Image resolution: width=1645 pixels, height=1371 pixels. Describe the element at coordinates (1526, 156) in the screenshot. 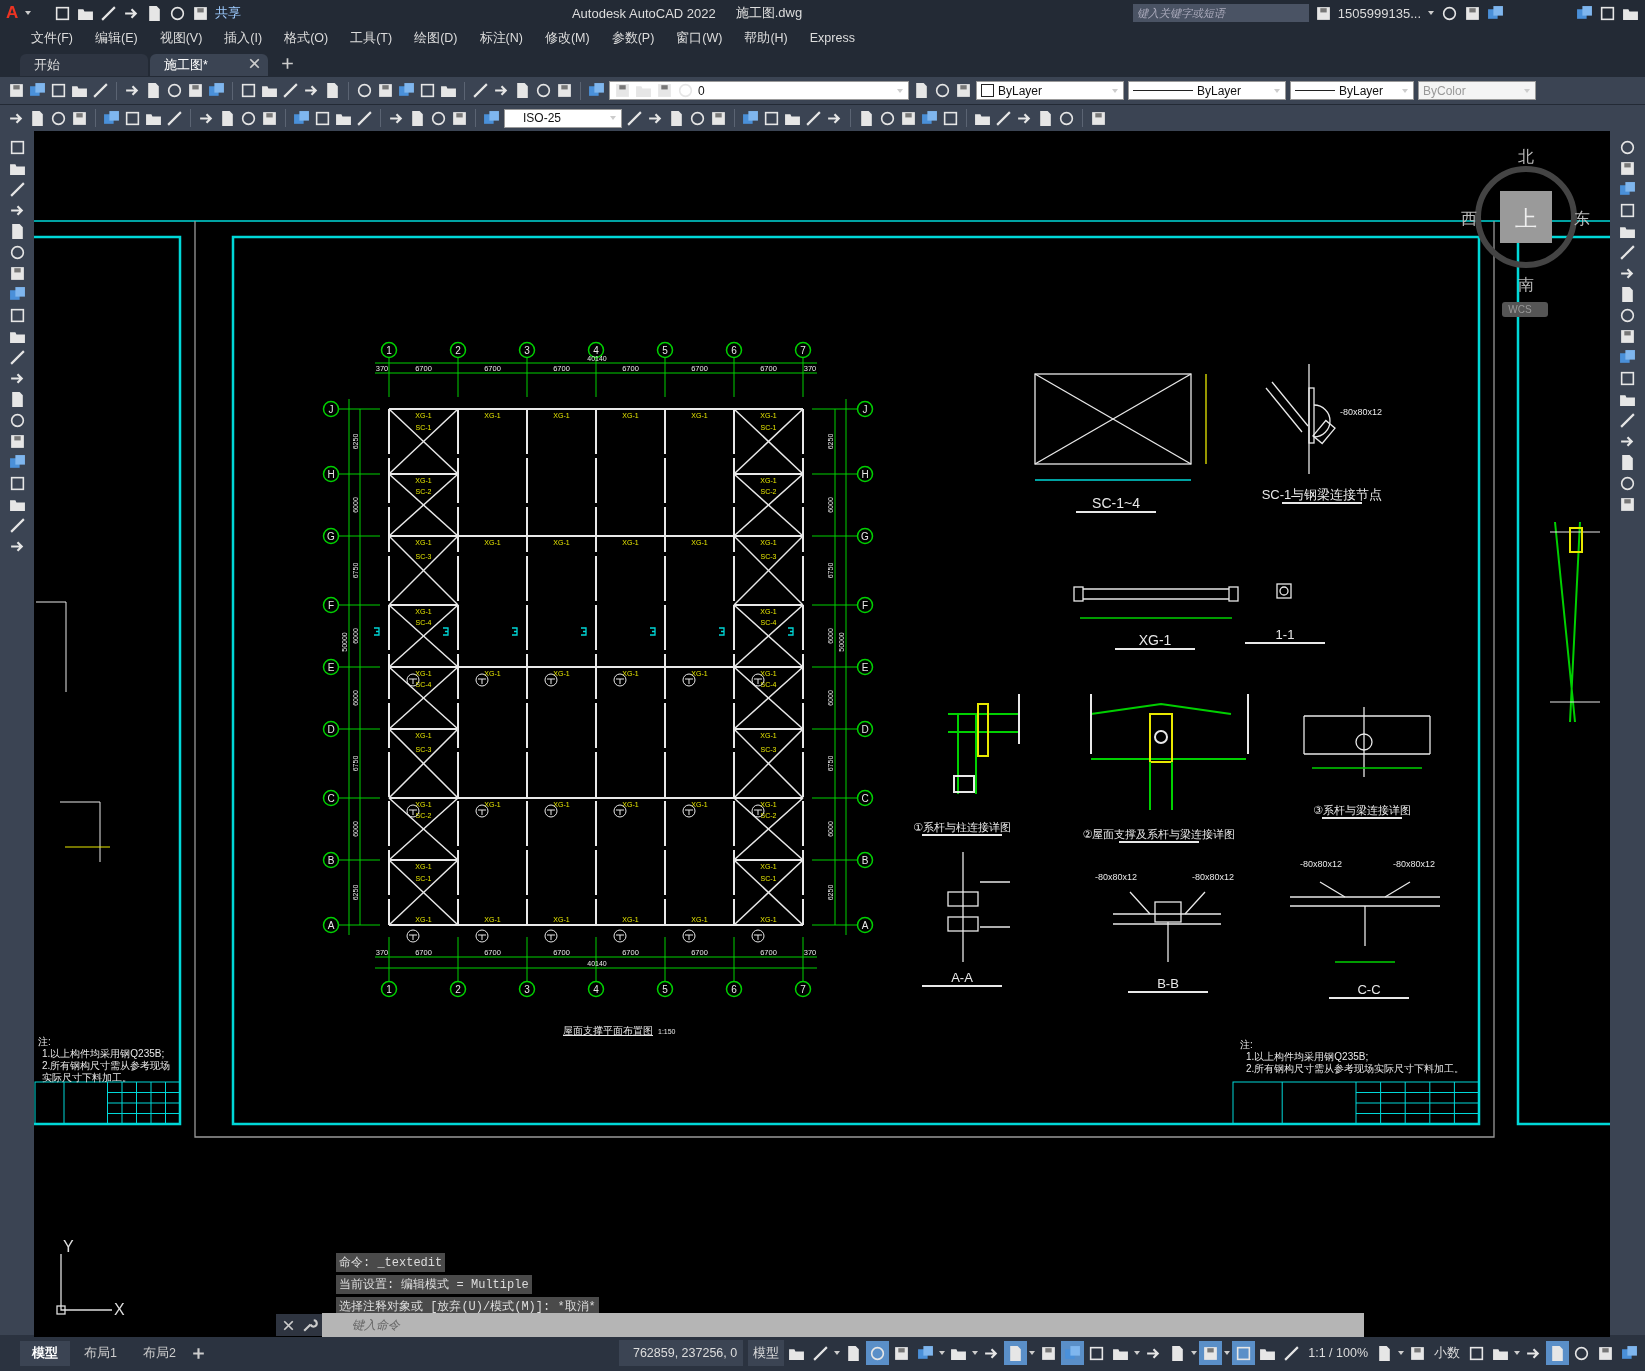

I see `compass-direction: 北` at that location.